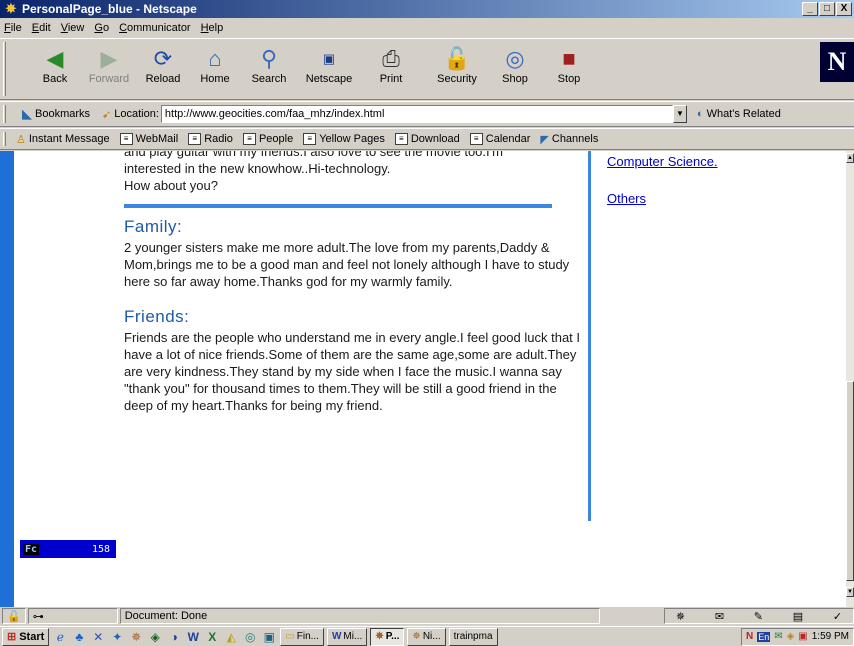 This screenshot has width=854, height=646. Describe the element at coordinates (109, 58) in the screenshot. I see `forward-arrow-icon: ▶` at that location.